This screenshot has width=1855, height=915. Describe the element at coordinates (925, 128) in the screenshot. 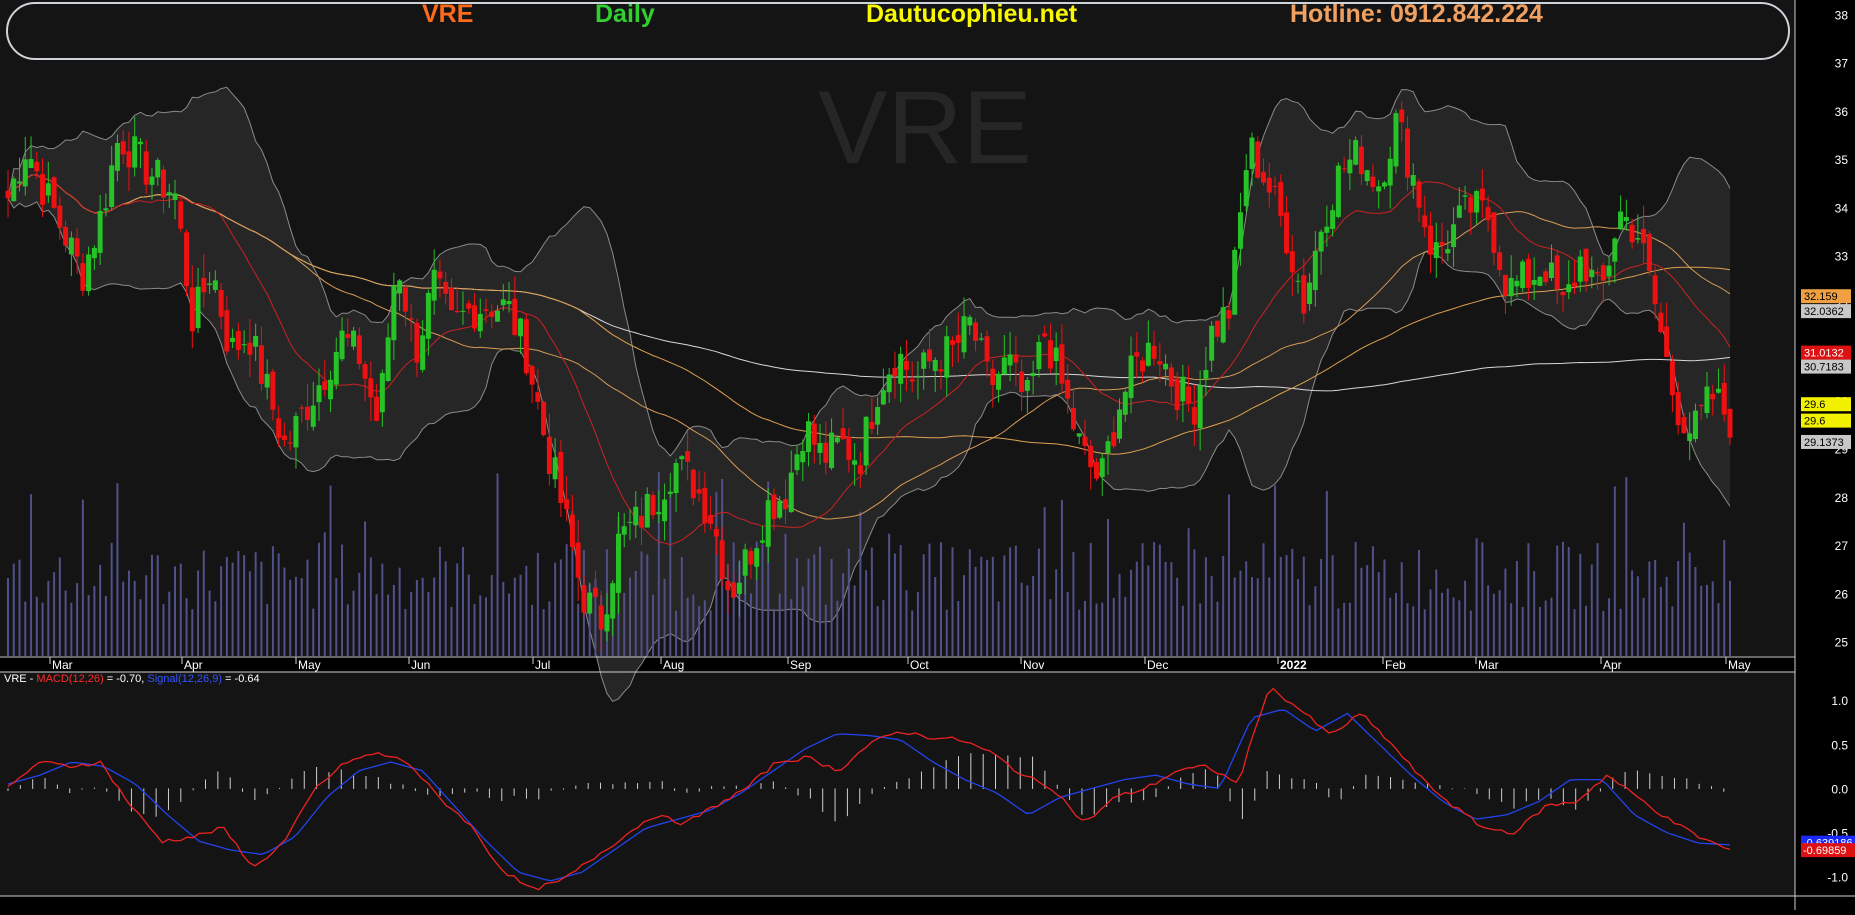

I see `watermark: VRE` at that location.